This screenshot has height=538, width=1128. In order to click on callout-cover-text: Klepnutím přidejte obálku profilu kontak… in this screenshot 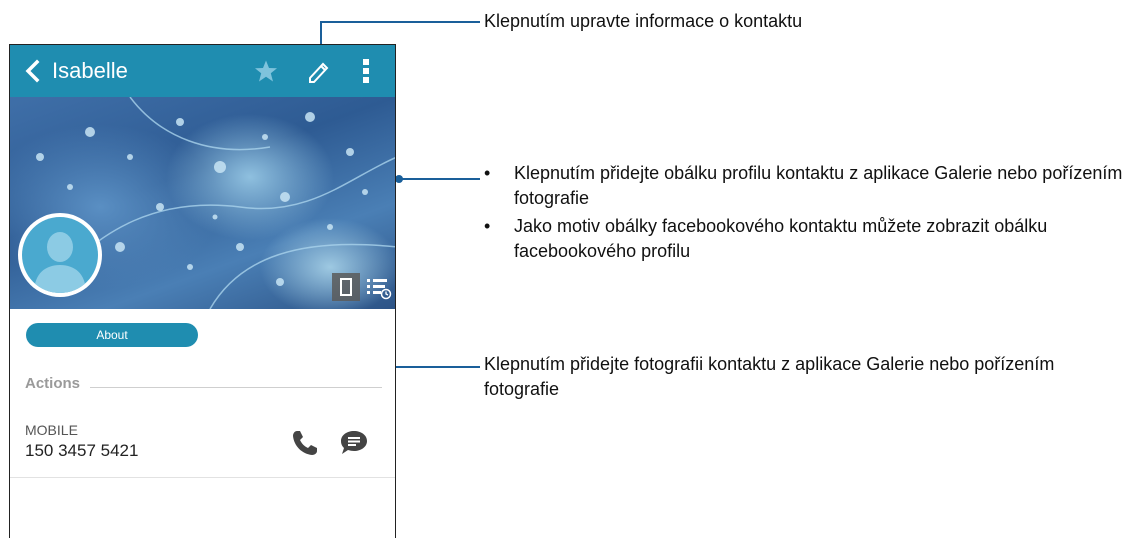, I will do `click(818, 185)`.